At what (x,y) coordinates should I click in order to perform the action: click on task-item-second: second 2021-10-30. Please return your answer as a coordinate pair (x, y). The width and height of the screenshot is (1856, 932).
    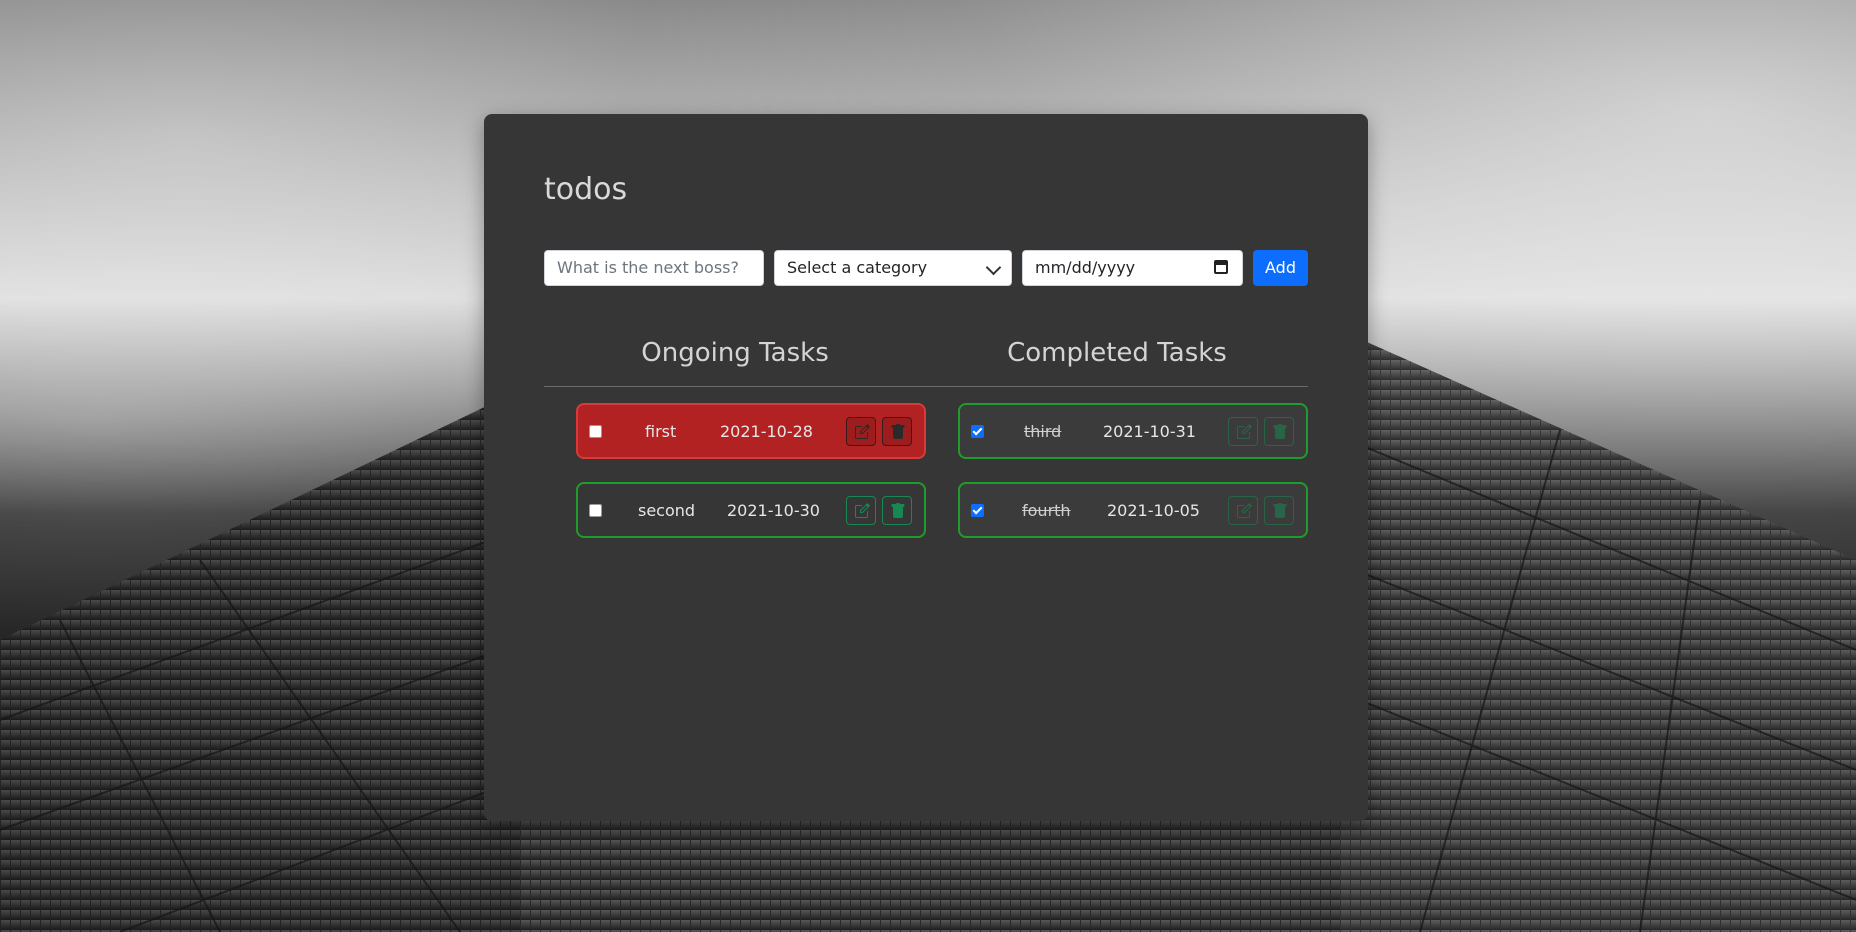
    Looking at the image, I should click on (751, 510).